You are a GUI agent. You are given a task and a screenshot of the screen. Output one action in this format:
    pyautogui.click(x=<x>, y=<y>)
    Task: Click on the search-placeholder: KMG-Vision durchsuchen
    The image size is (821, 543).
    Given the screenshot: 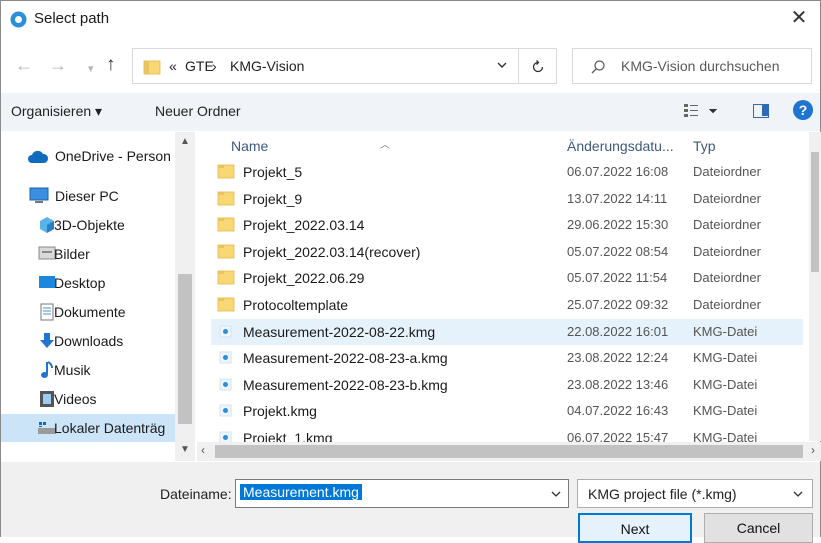 What is the action you would take?
    pyautogui.click(x=700, y=66)
    